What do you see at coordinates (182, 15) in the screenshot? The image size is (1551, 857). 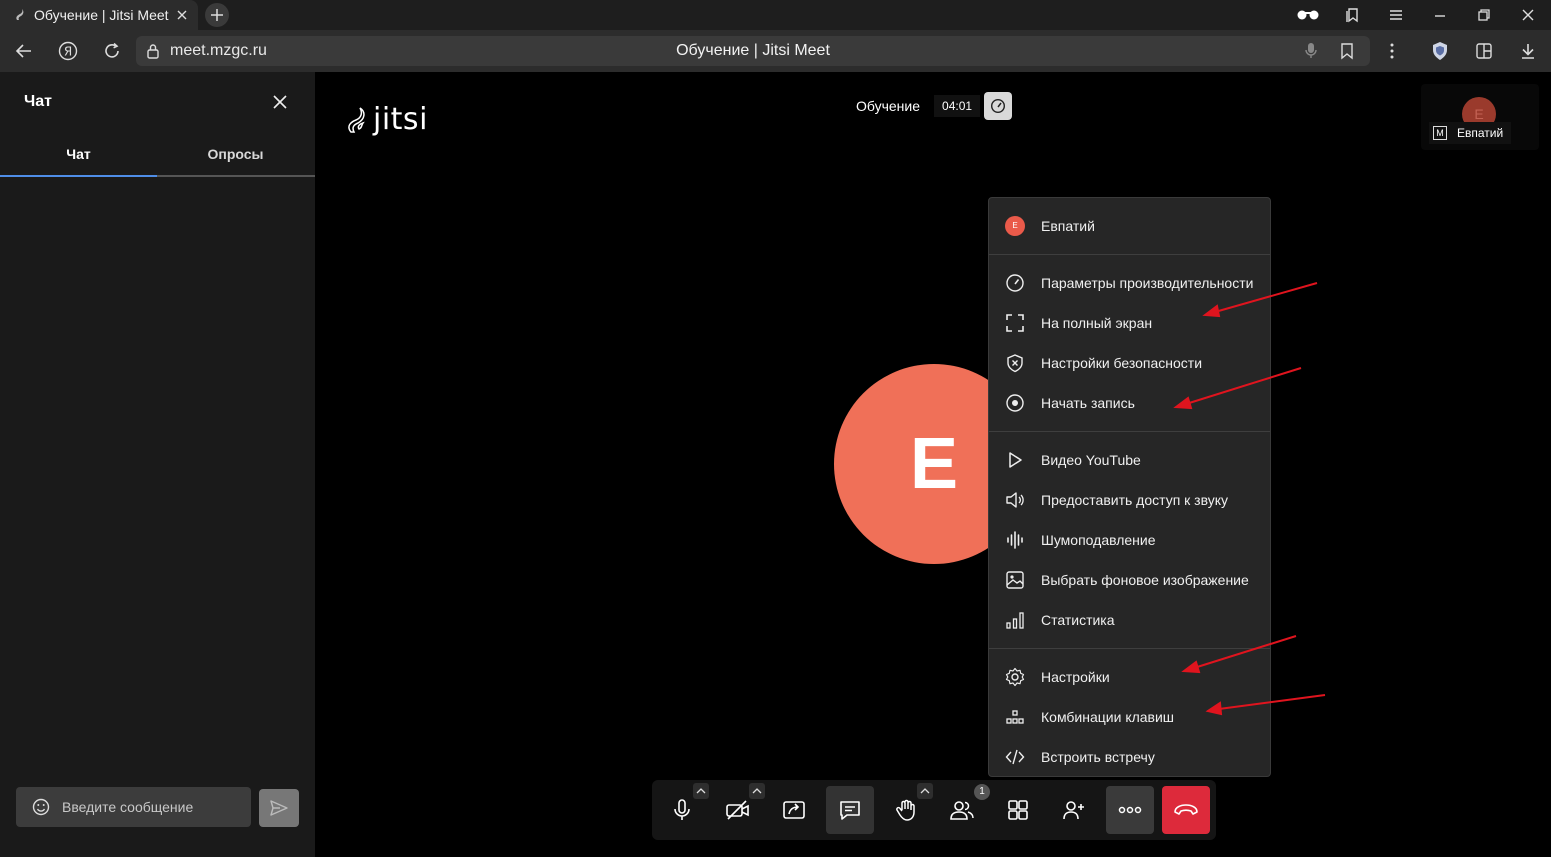 I see `tab-close-icon` at bounding box center [182, 15].